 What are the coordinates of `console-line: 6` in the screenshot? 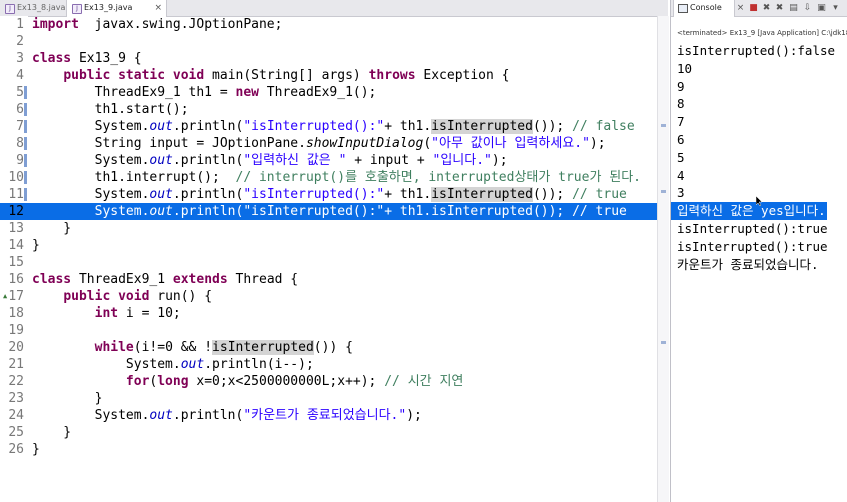 It's located at (681, 139).